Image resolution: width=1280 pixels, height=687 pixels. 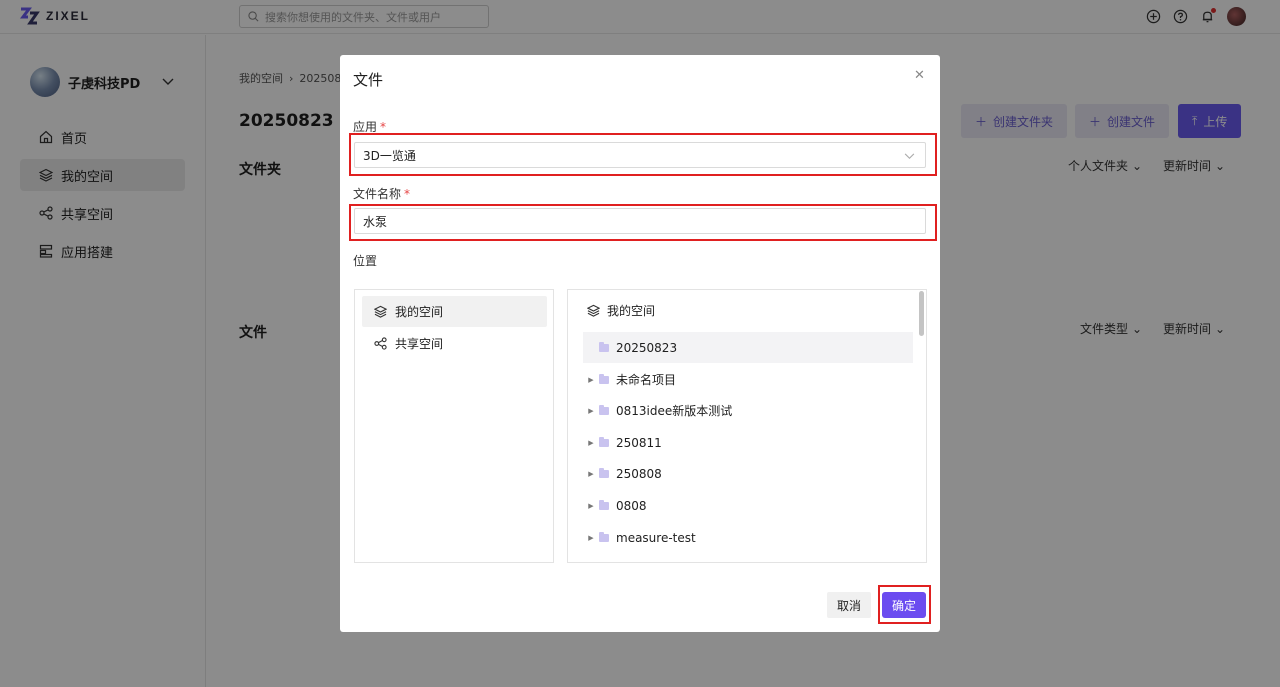 What do you see at coordinates (365, 127) in the screenshot?
I see `app-label-text: 应用` at bounding box center [365, 127].